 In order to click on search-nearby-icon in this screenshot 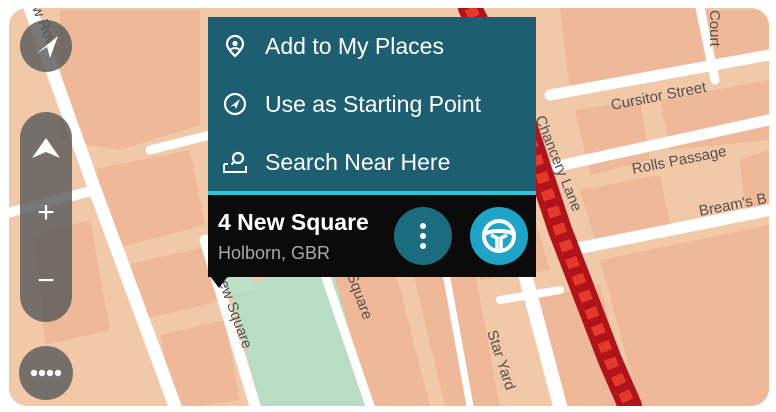, I will do `click(235, 162)`.